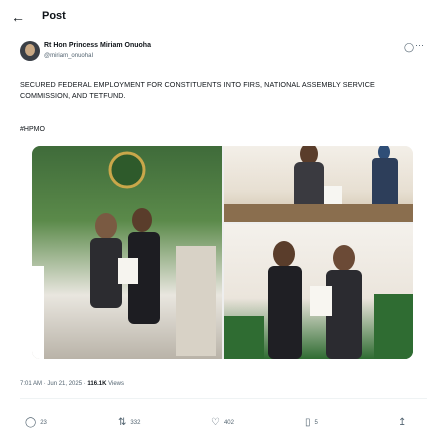  I want to click on share-icon: ↥, so click(402, 422).